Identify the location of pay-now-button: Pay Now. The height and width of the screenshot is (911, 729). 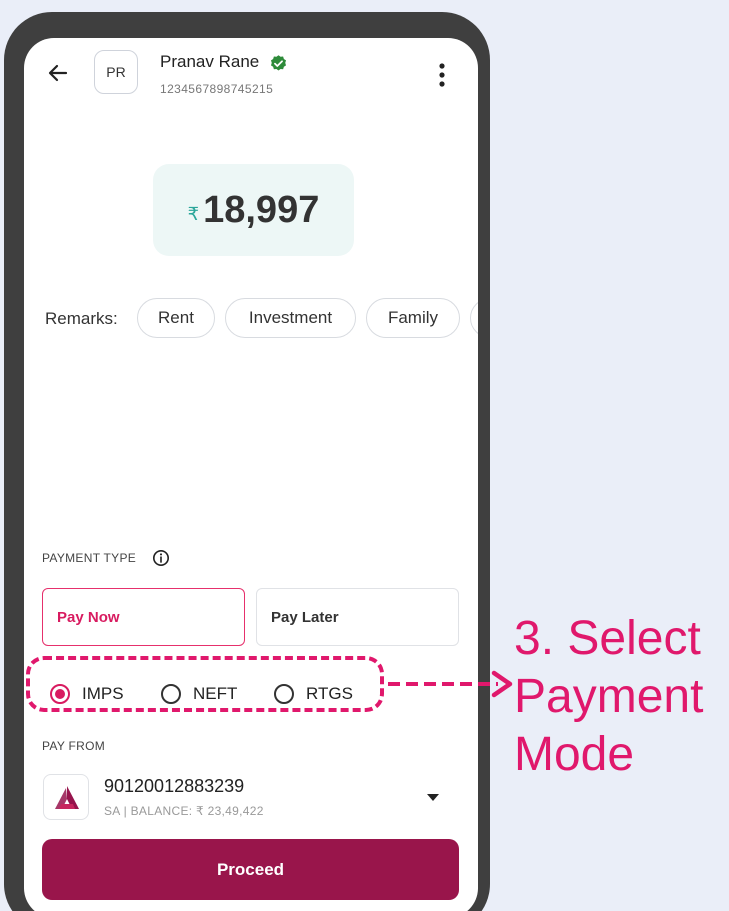
(143, 617).